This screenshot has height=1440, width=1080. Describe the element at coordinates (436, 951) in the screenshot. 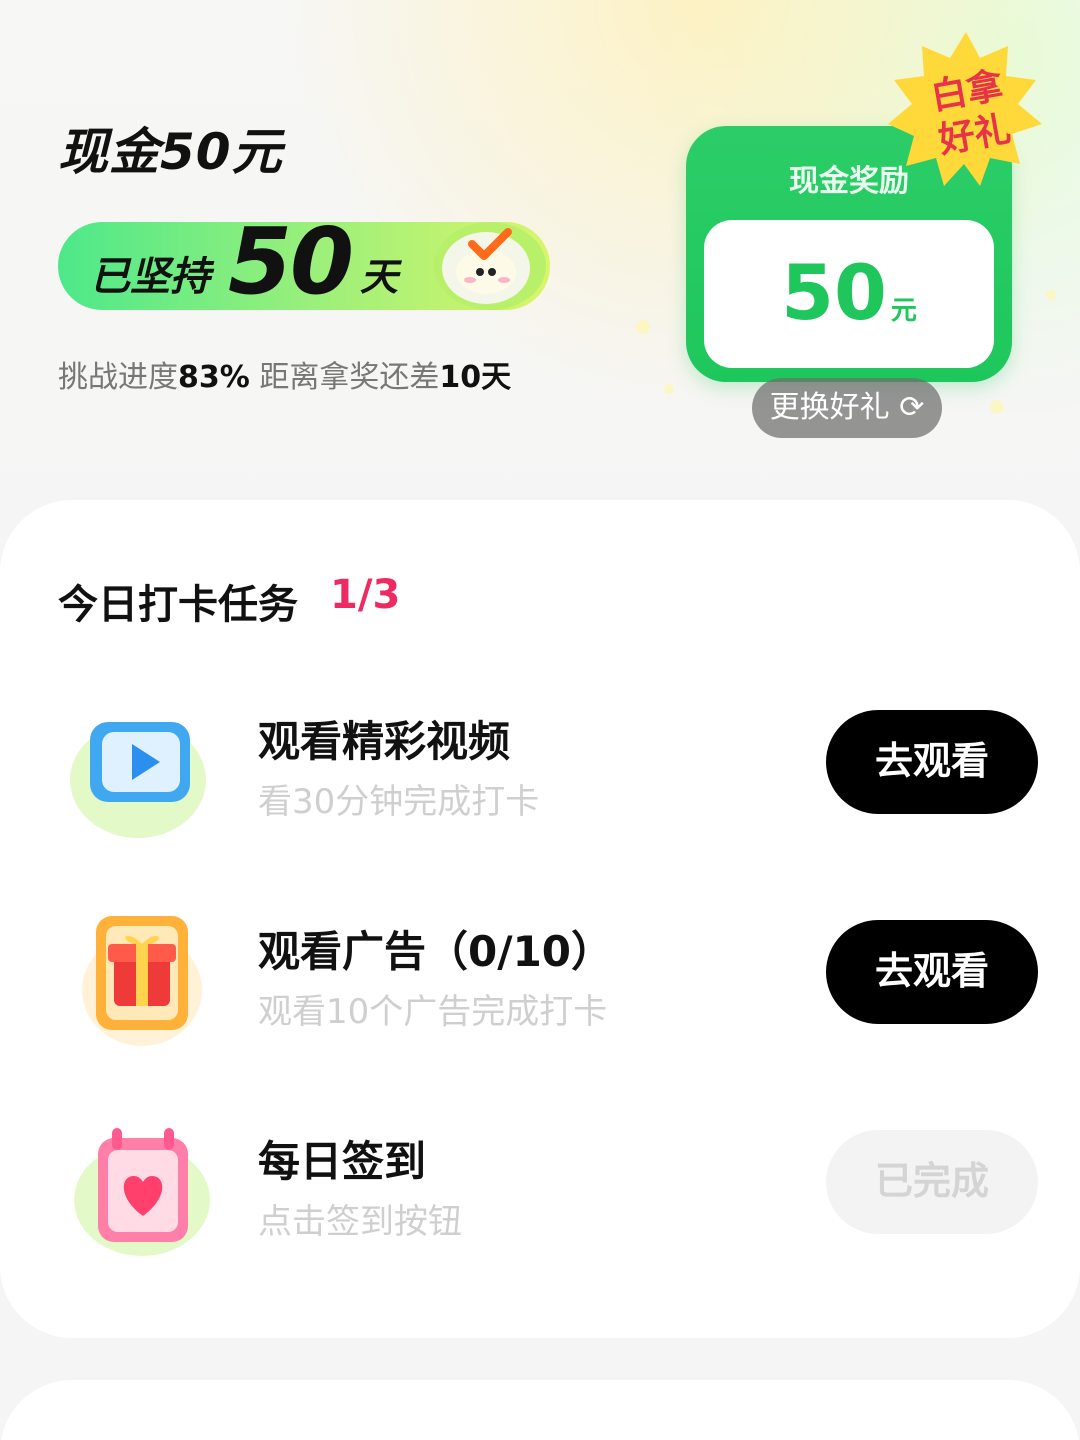

I see `task-name: 观看广告（0/10）` at that location.